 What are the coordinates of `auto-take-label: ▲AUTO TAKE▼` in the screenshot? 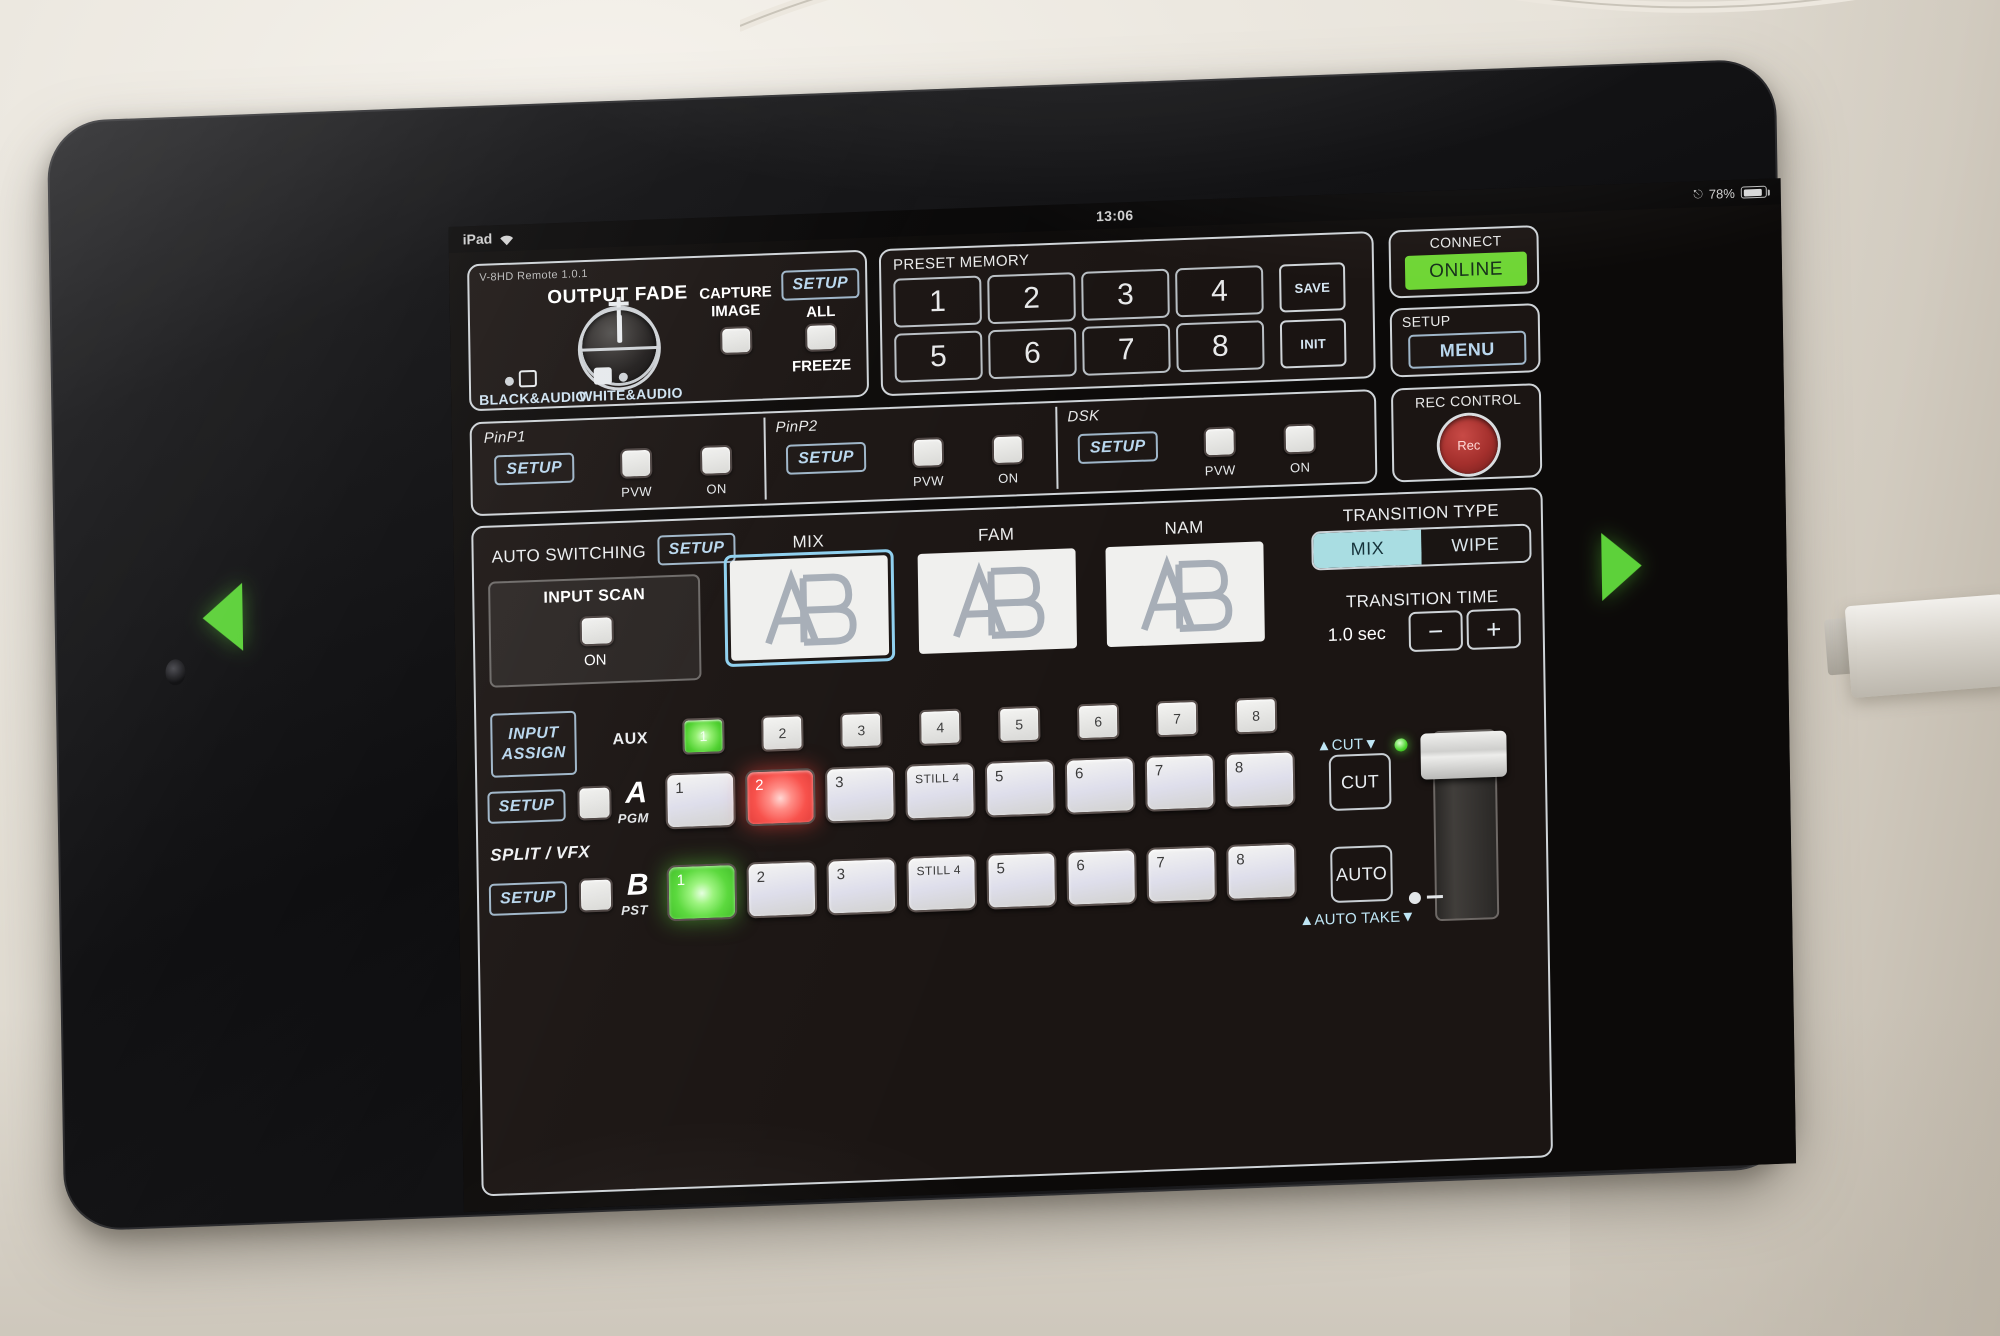 It's located at (1357, 919).